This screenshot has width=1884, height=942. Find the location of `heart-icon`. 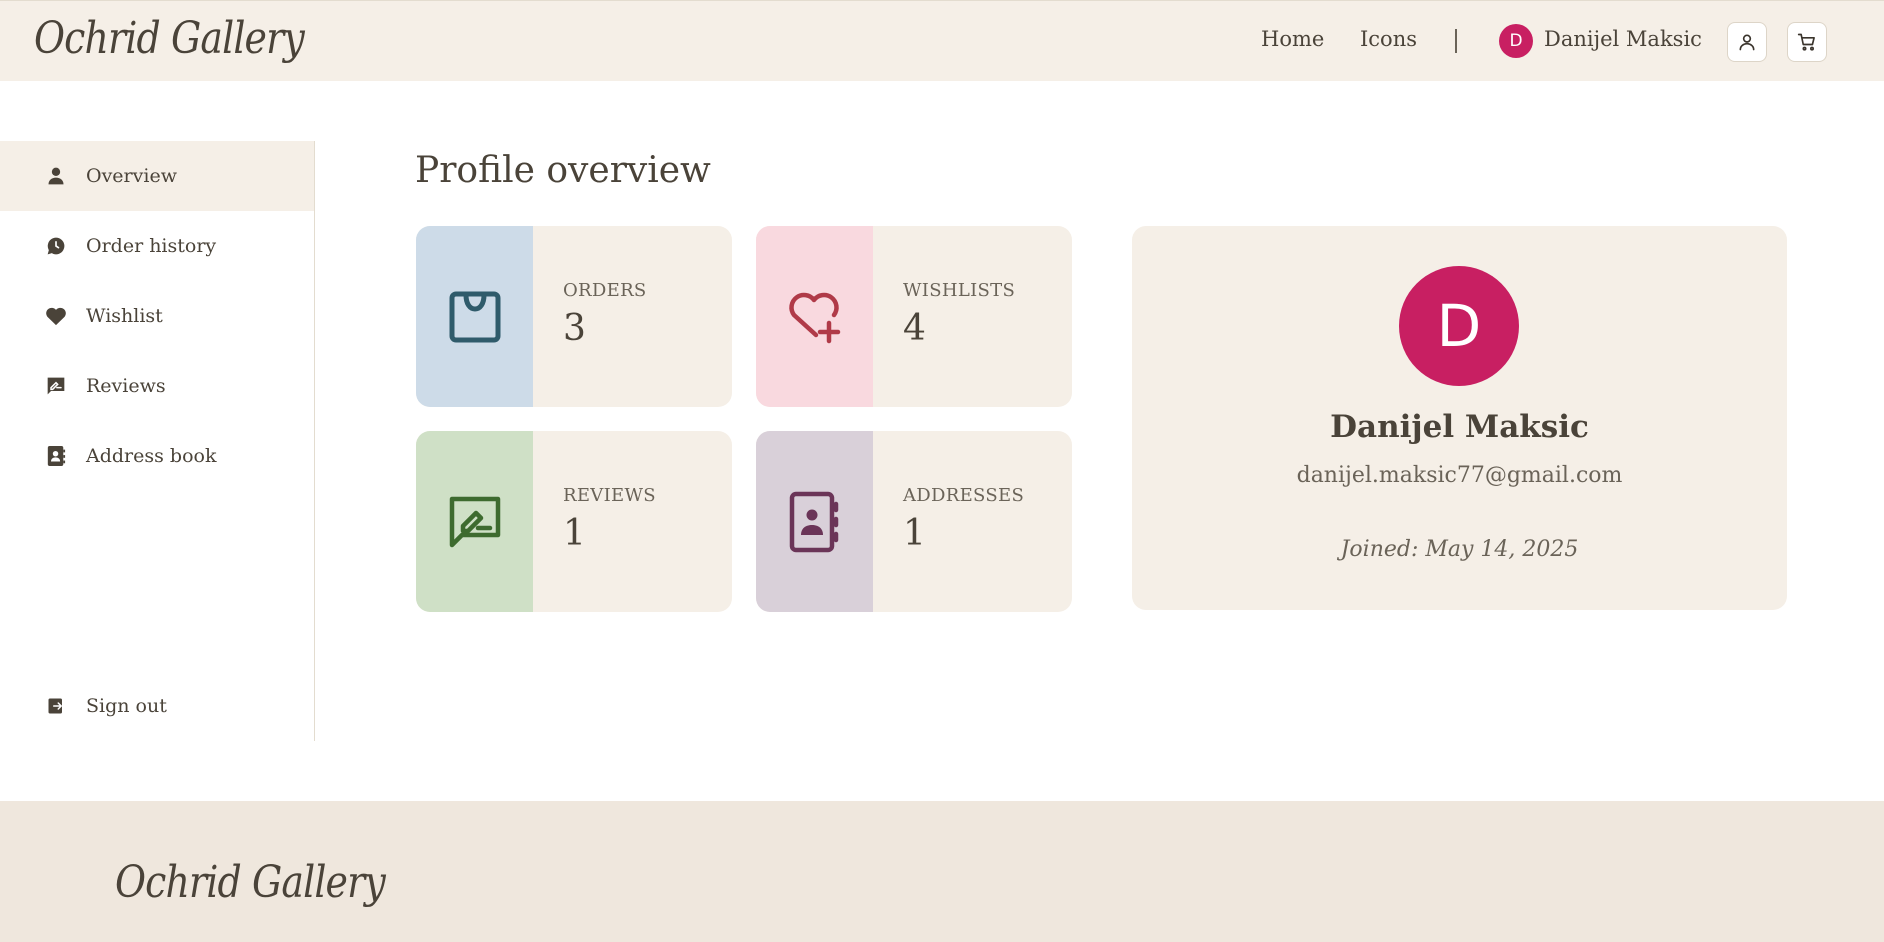

heart-icon is located at coordinates (56, 316).